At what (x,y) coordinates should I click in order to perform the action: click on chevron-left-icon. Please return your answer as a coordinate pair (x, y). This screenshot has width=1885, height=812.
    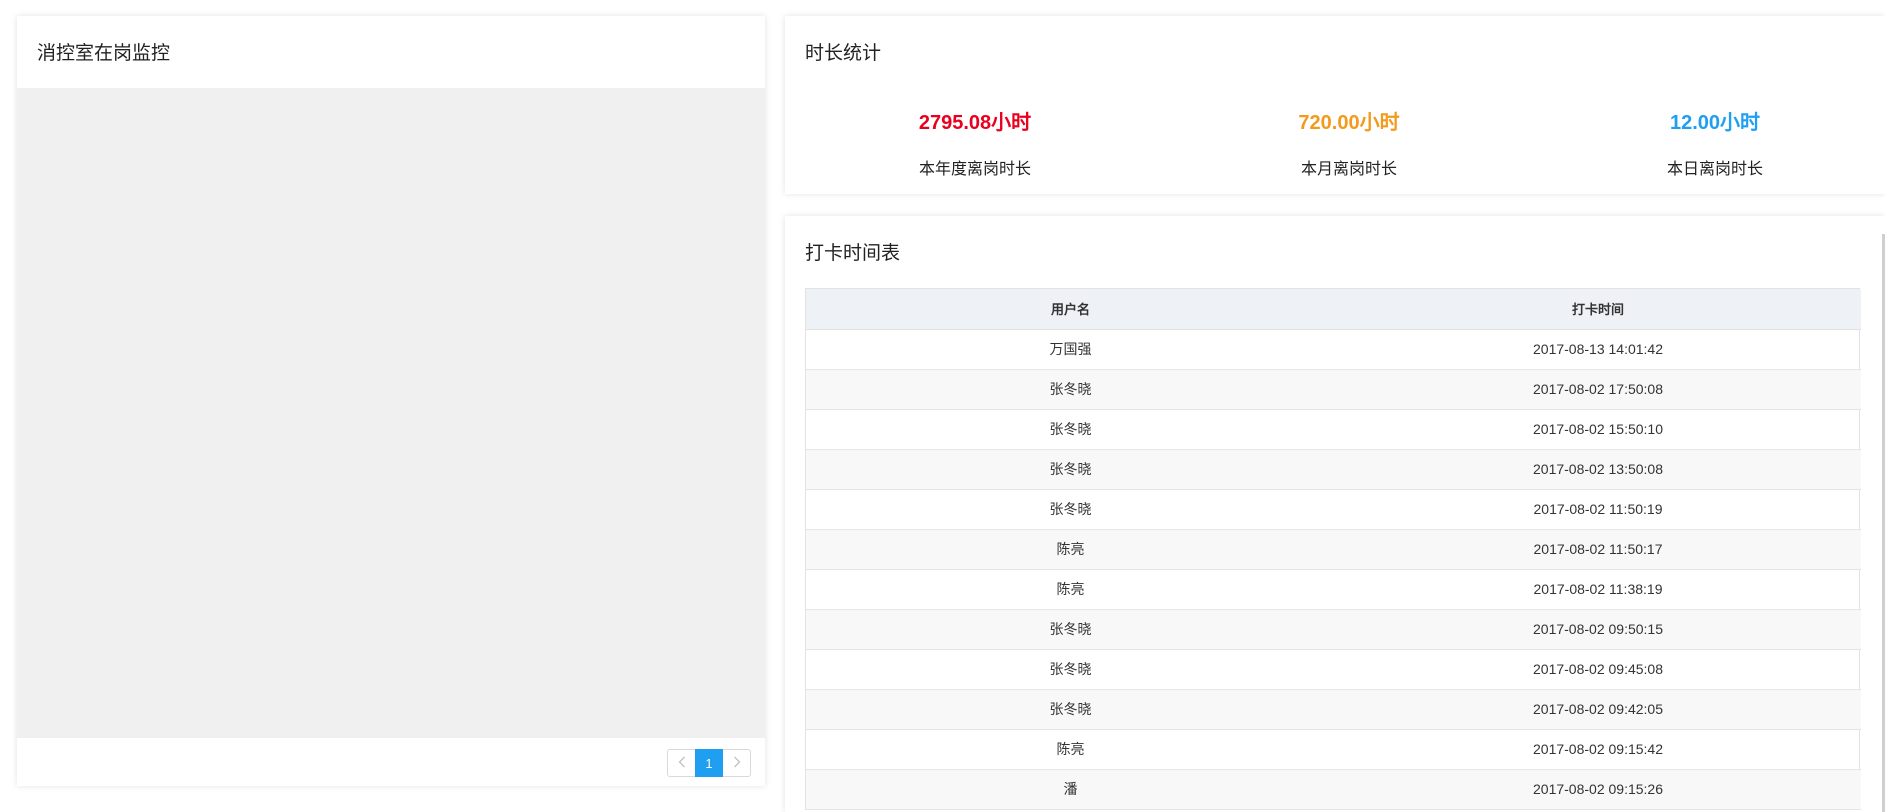
    Looking at the image, I should click on (682, 763).